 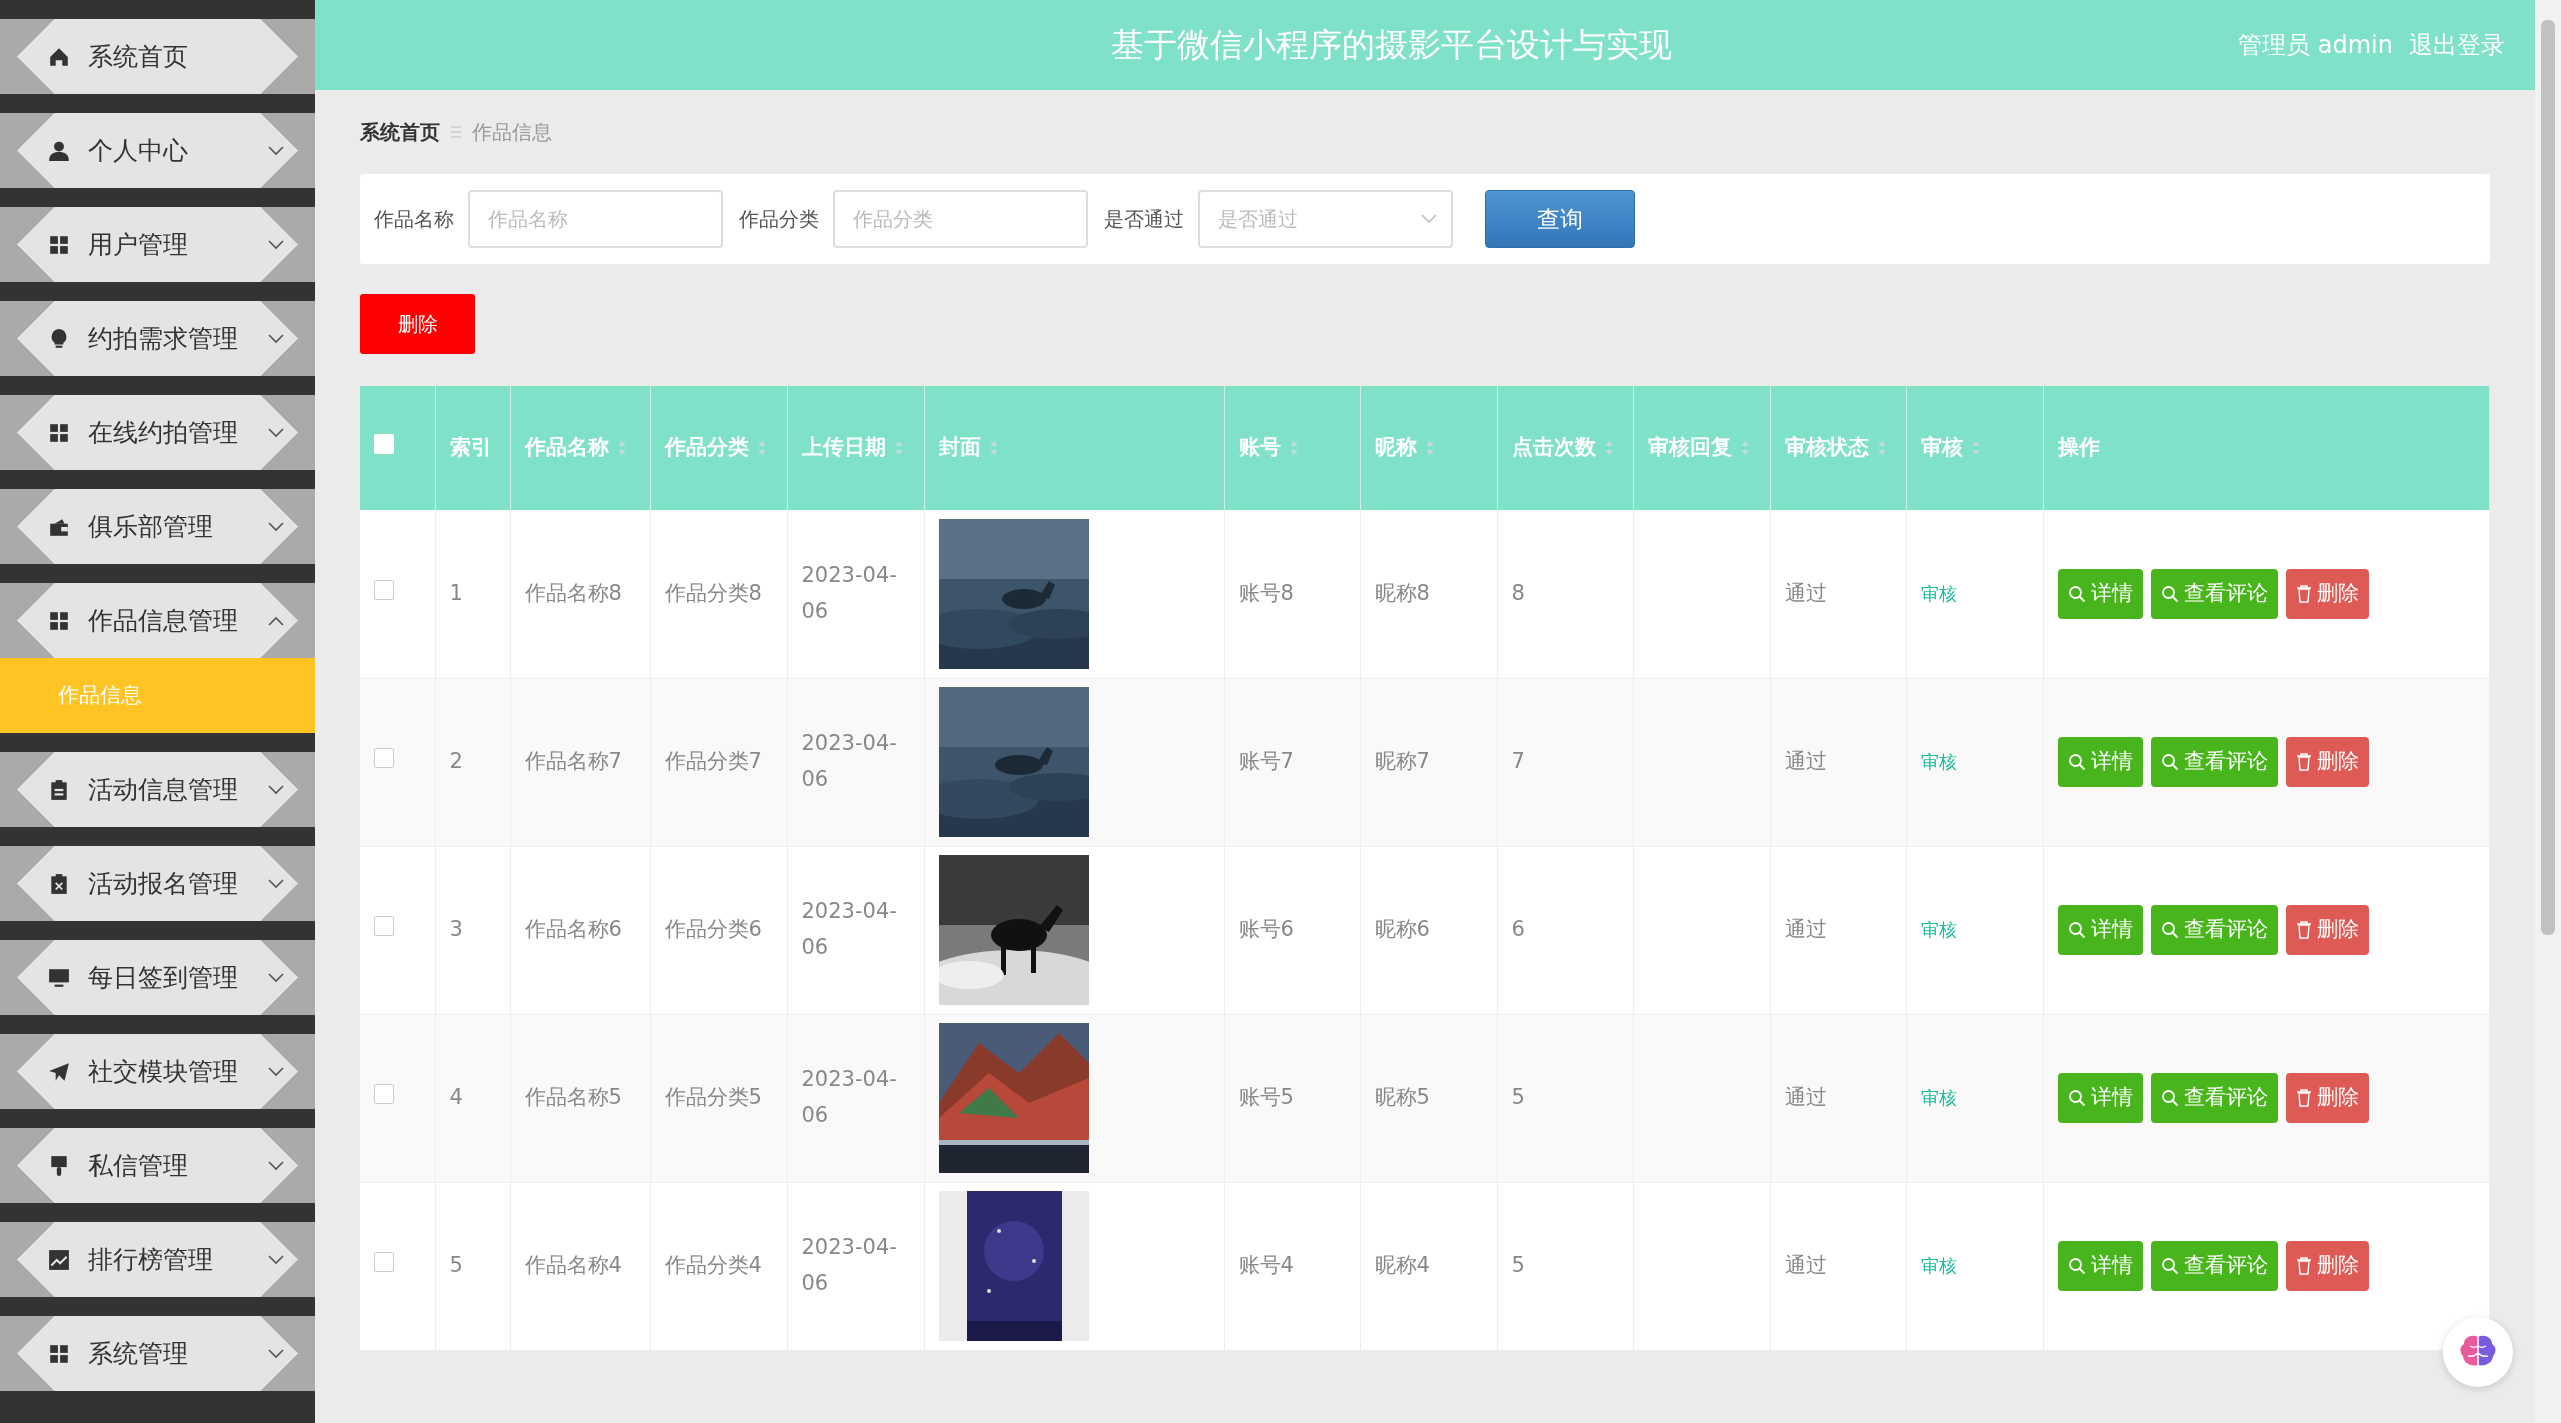 What do you see at coordinates (59, 1165) in the screenshot?
I see `brush-icon` at bounding box center [59, 1165].